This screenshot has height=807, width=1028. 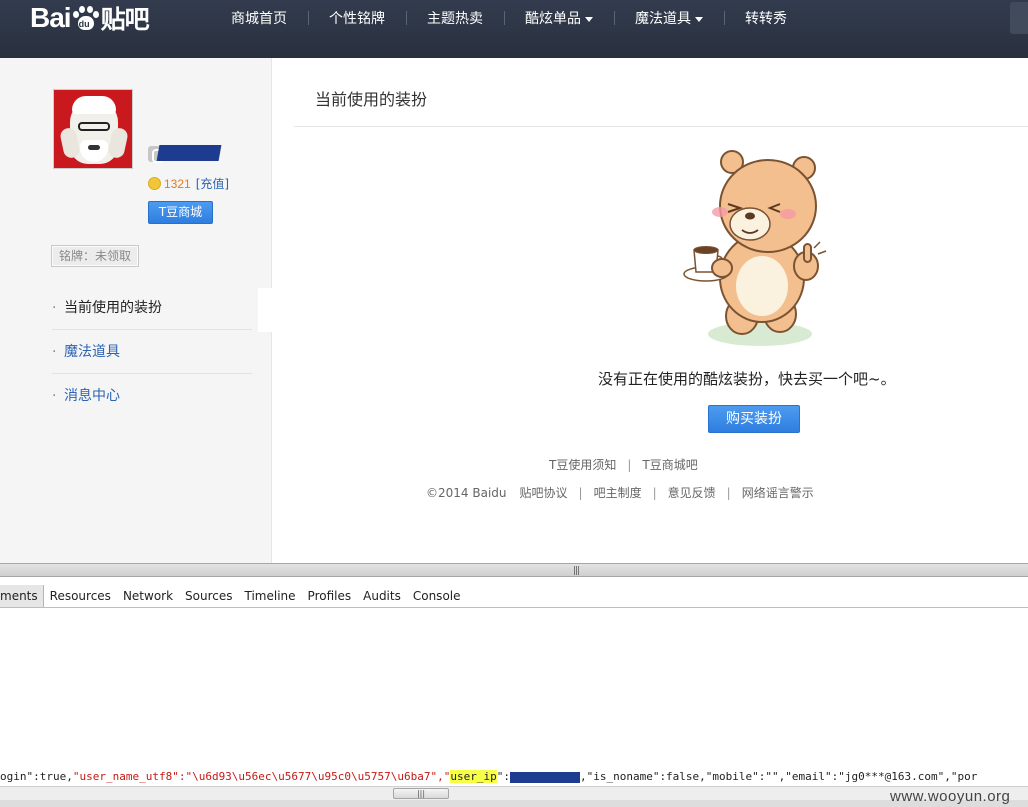 What do you see at coordinates (22, 595) in the screenshot?
I see `tab-elements: ments` at bounding box center [22, 595].